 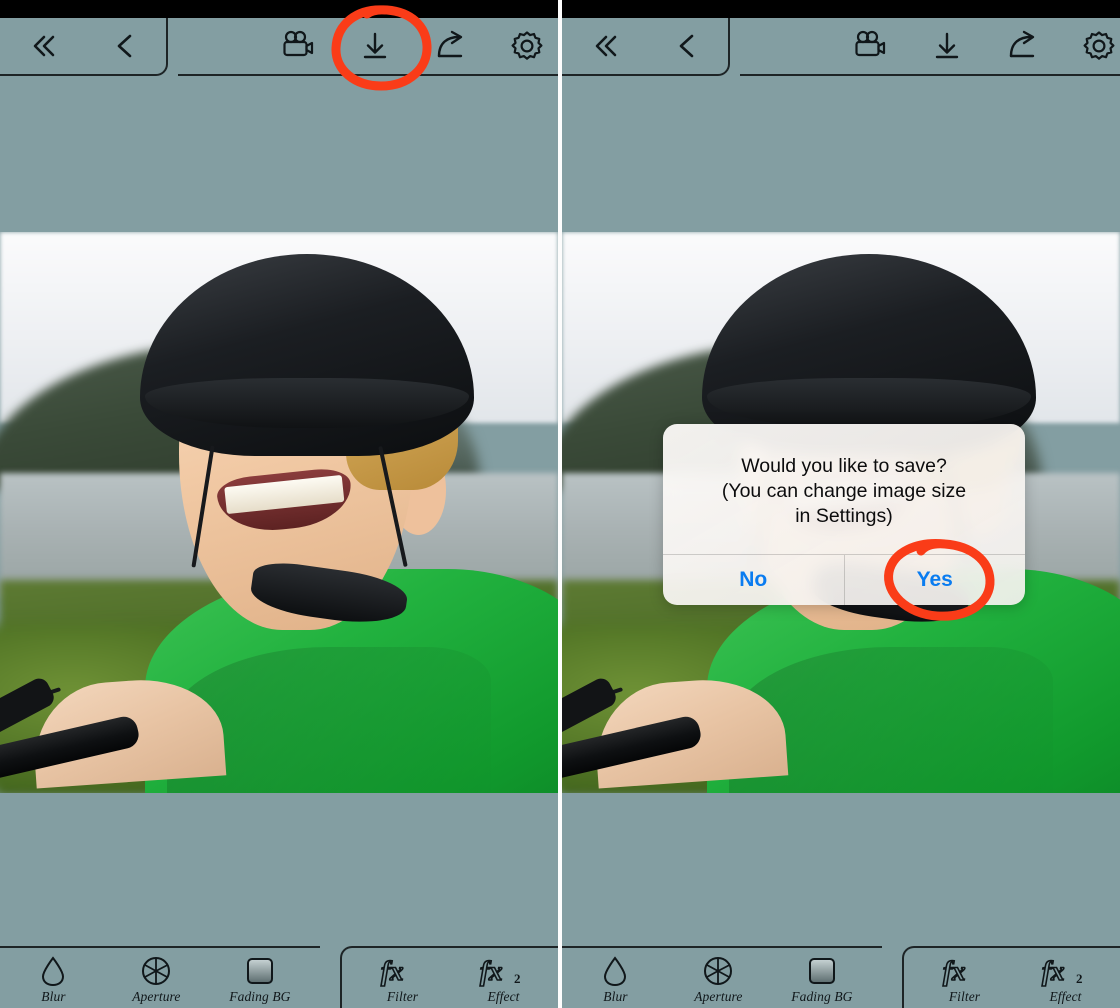 What do you see at coordinates (753, 580) in the screenshot?
I see `dialog-no-button: No` at bounding box center [753, 580].